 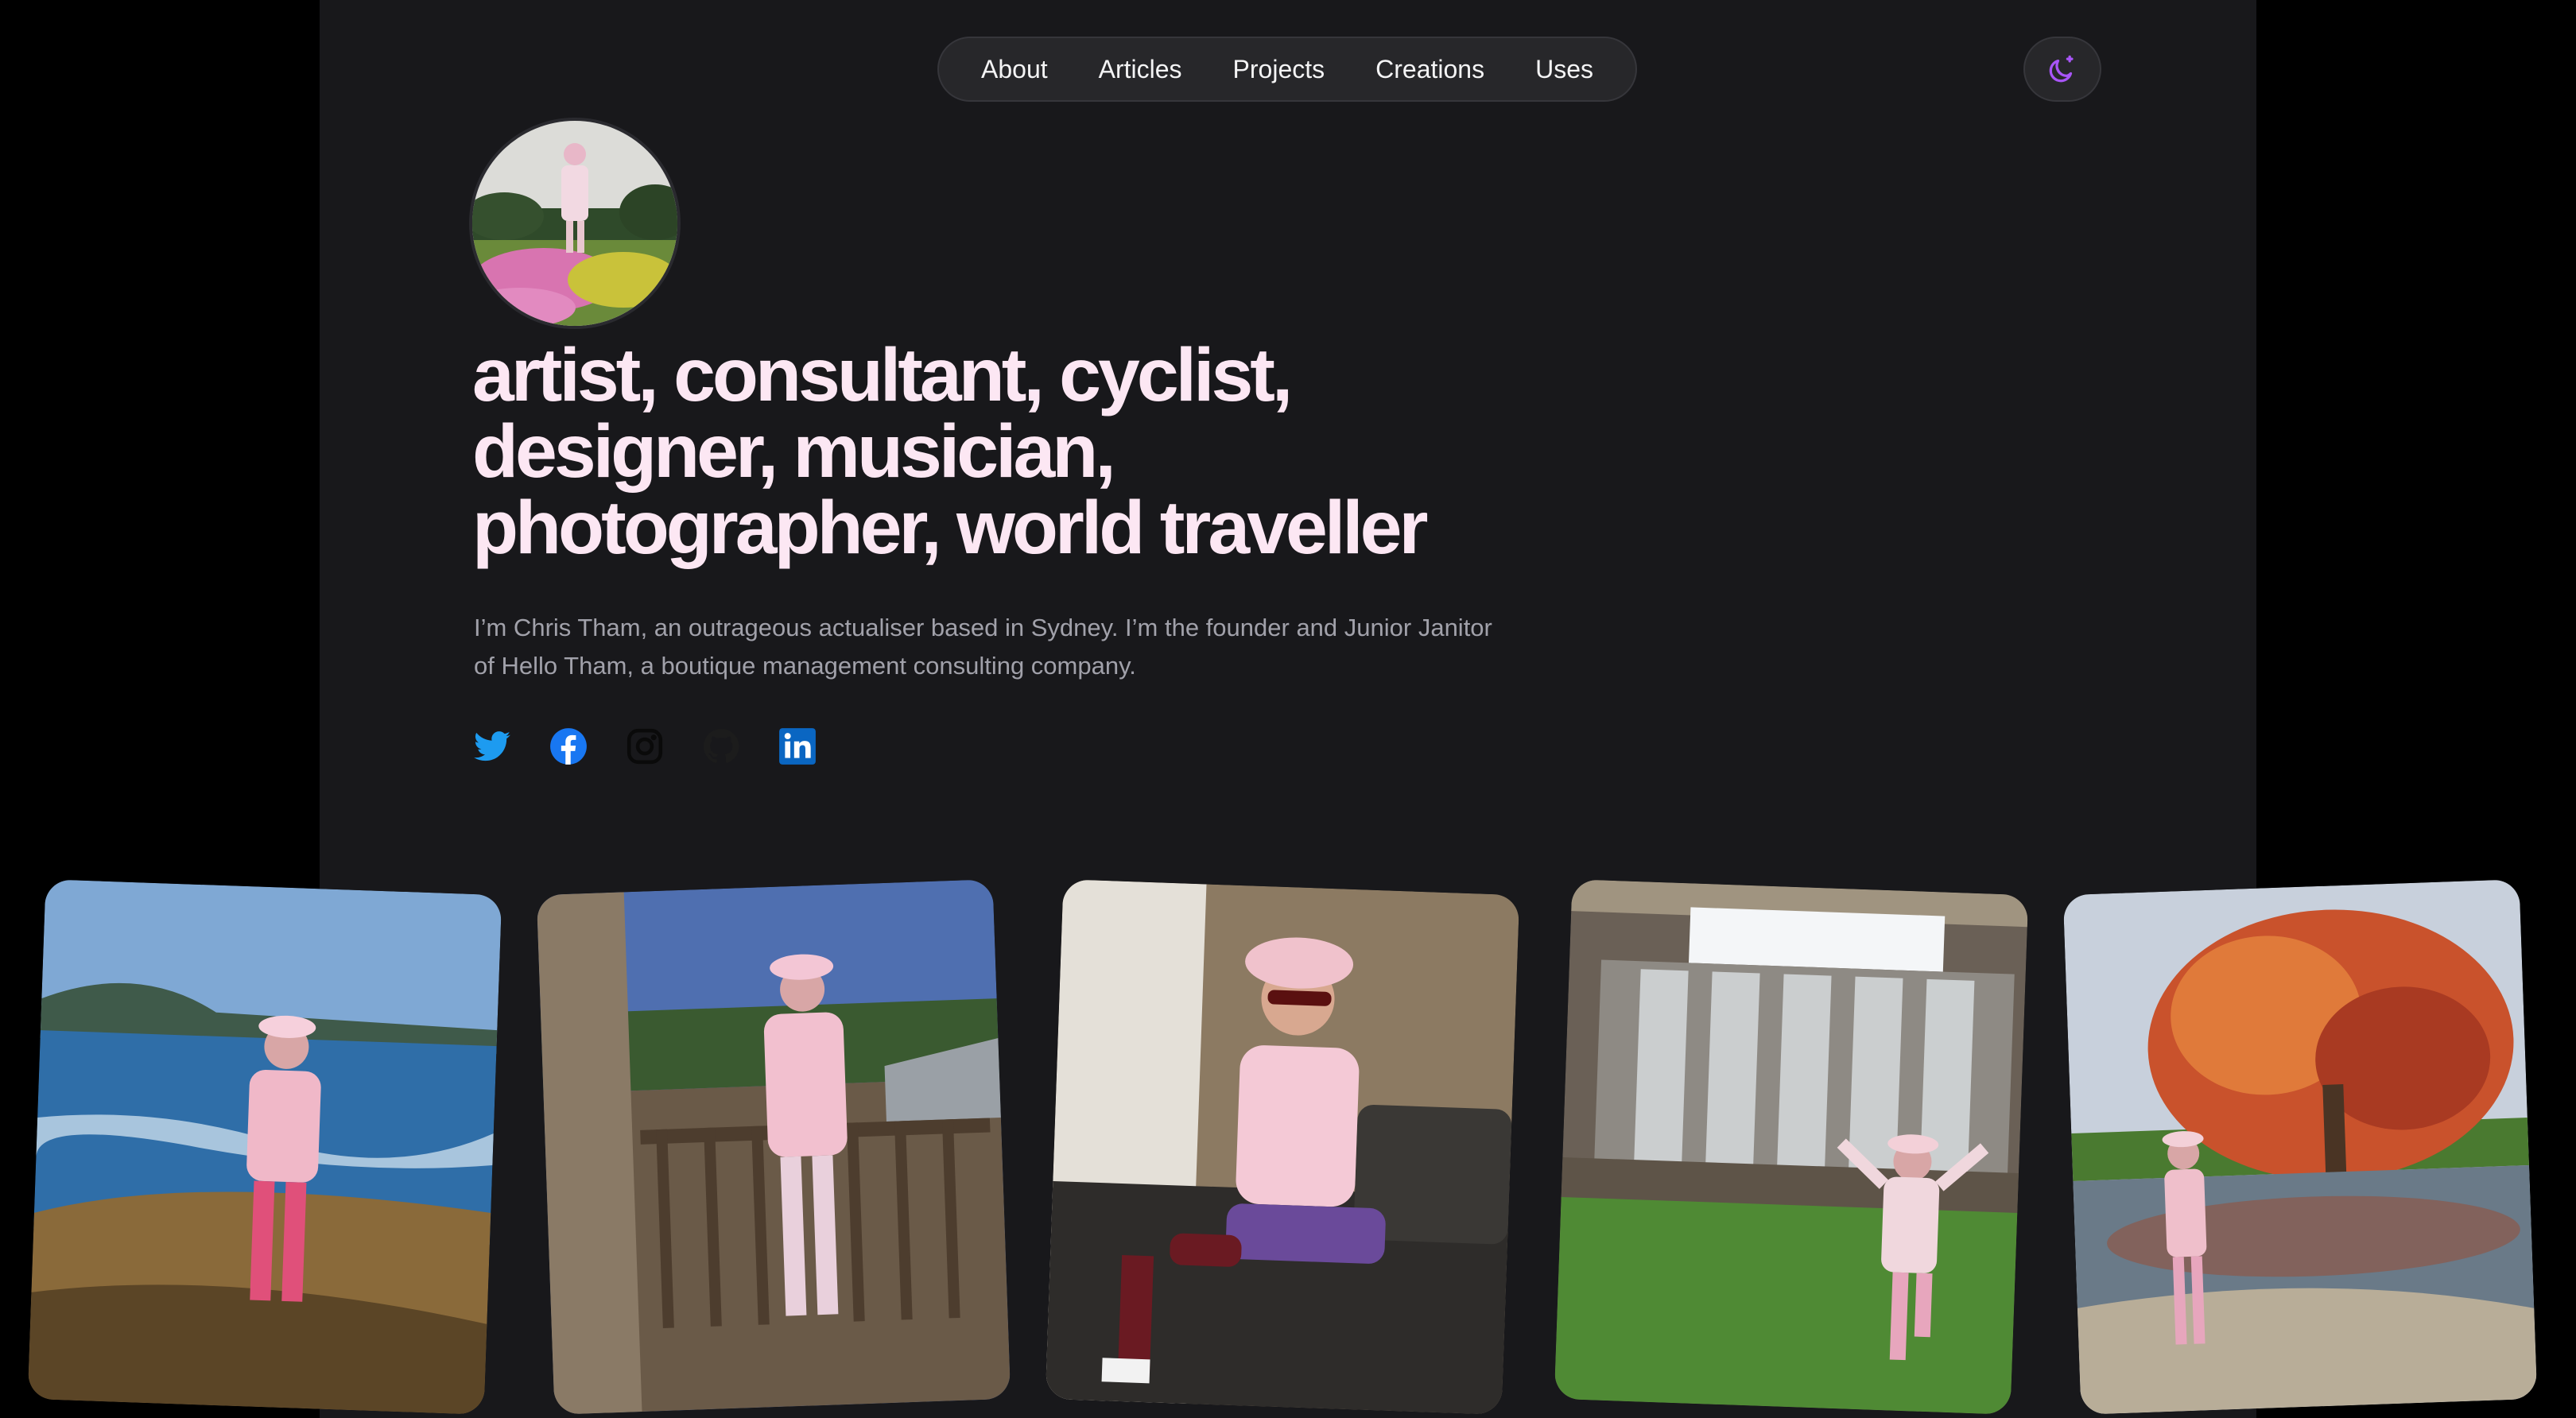 I want to click on instagram-icon, so click(x=645, y=747).